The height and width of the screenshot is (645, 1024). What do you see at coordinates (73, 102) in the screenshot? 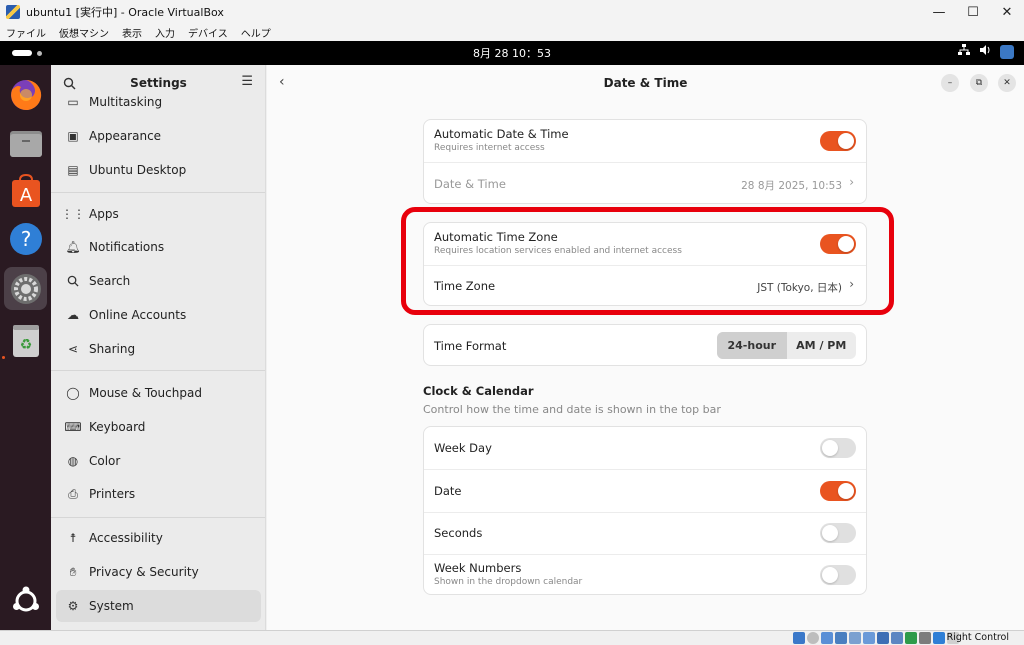
I see `multitasking-icon: ▭` at bounding box center [73, 102].